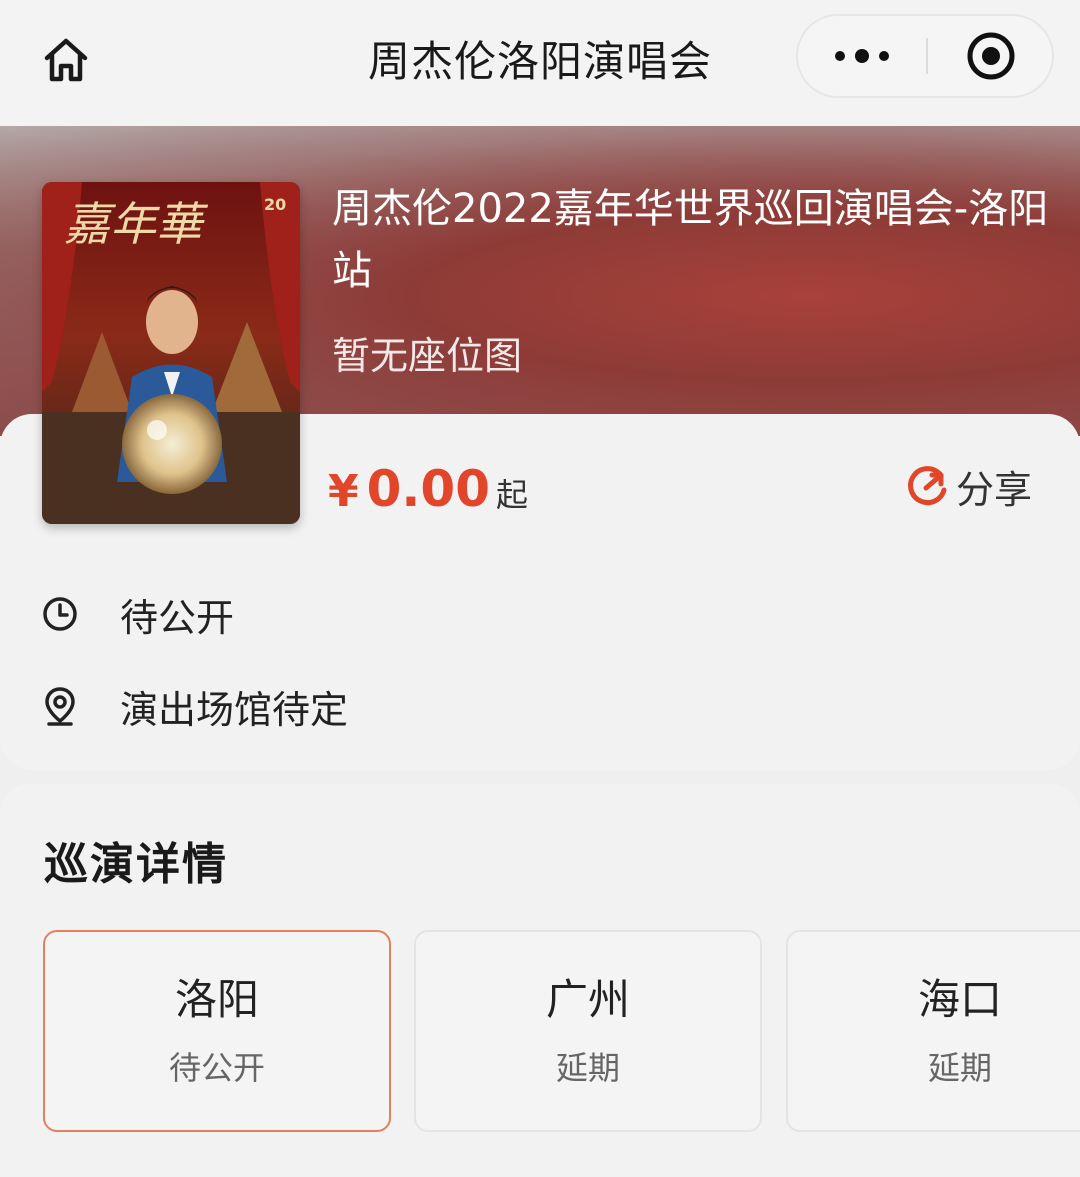 The height and width of the screenshot is (1177, 1080). Describe the element at coordinates (177, 617) in the screenshot. I see `event-time-text: 待公开` at that location.